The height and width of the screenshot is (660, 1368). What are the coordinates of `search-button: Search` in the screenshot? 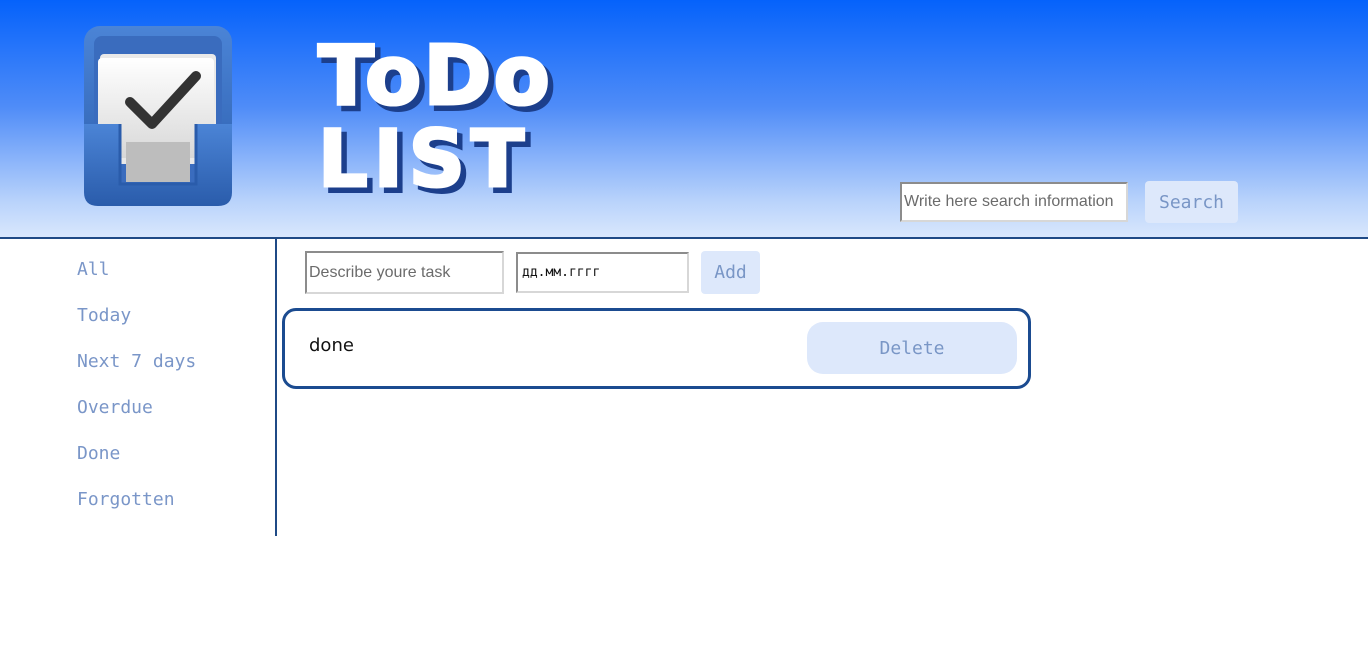 It's located at (1191, 202).